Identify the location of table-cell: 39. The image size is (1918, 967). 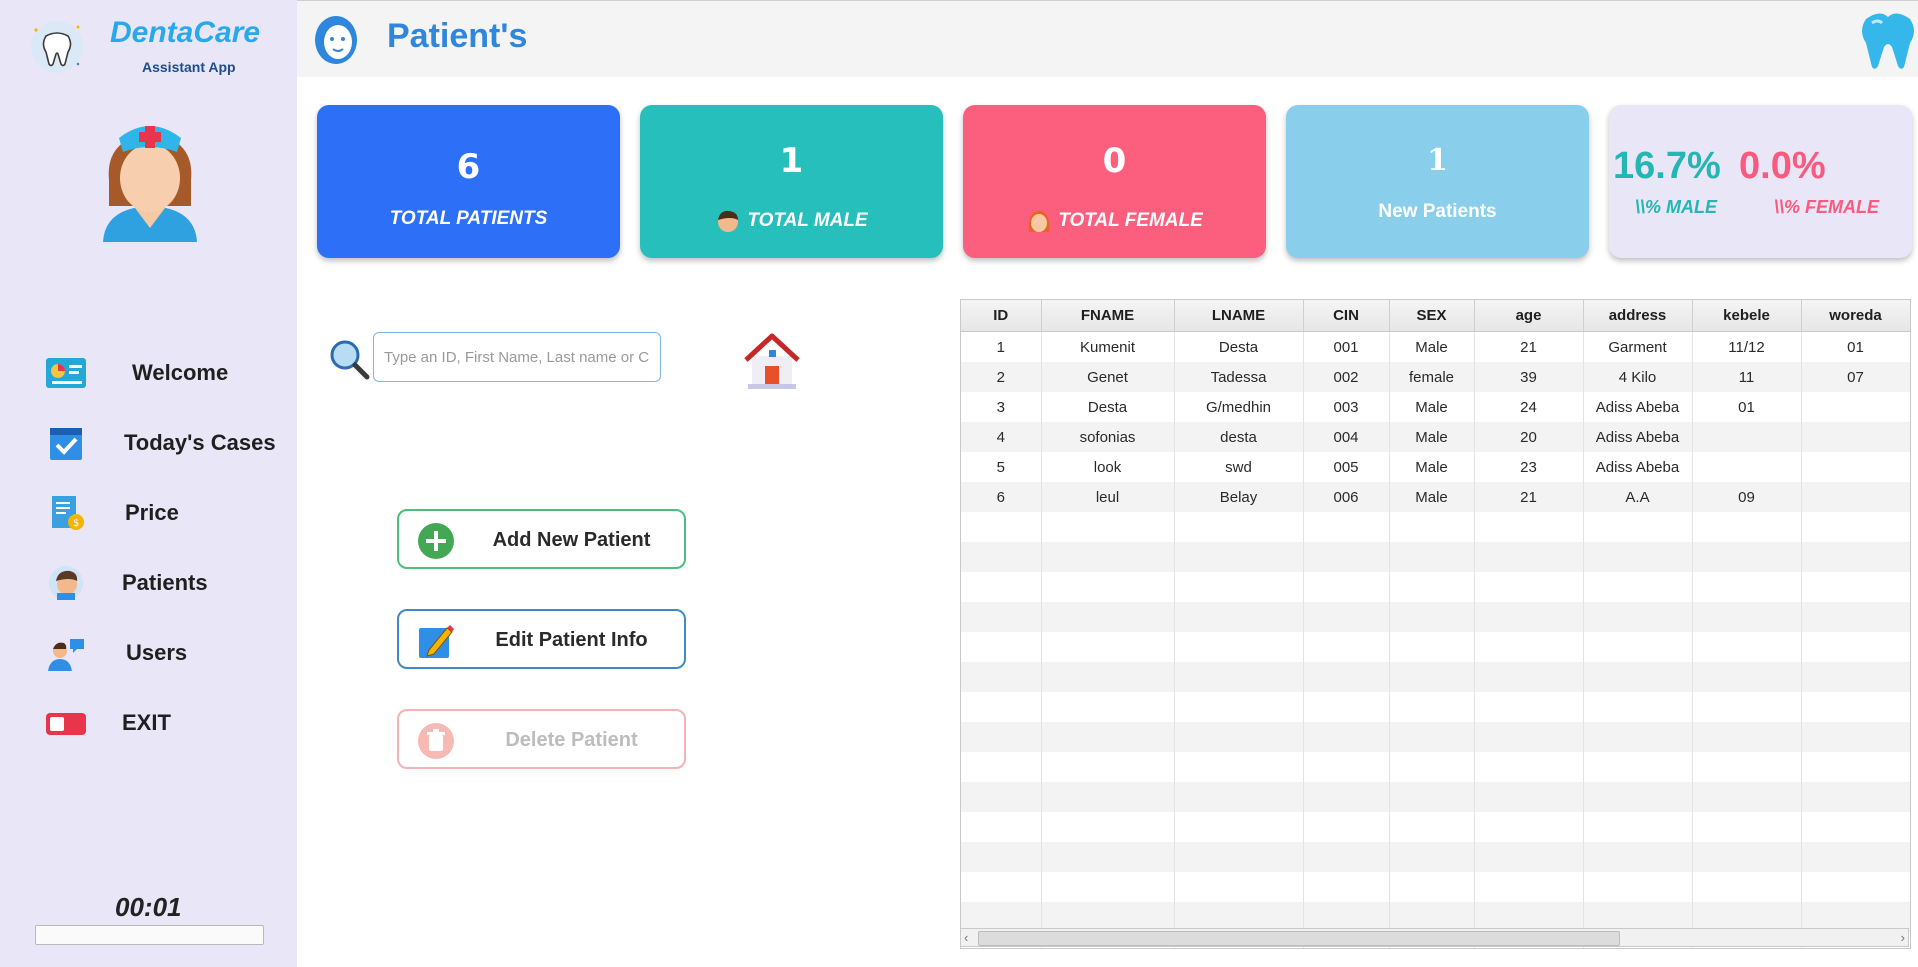
(1529, 377).